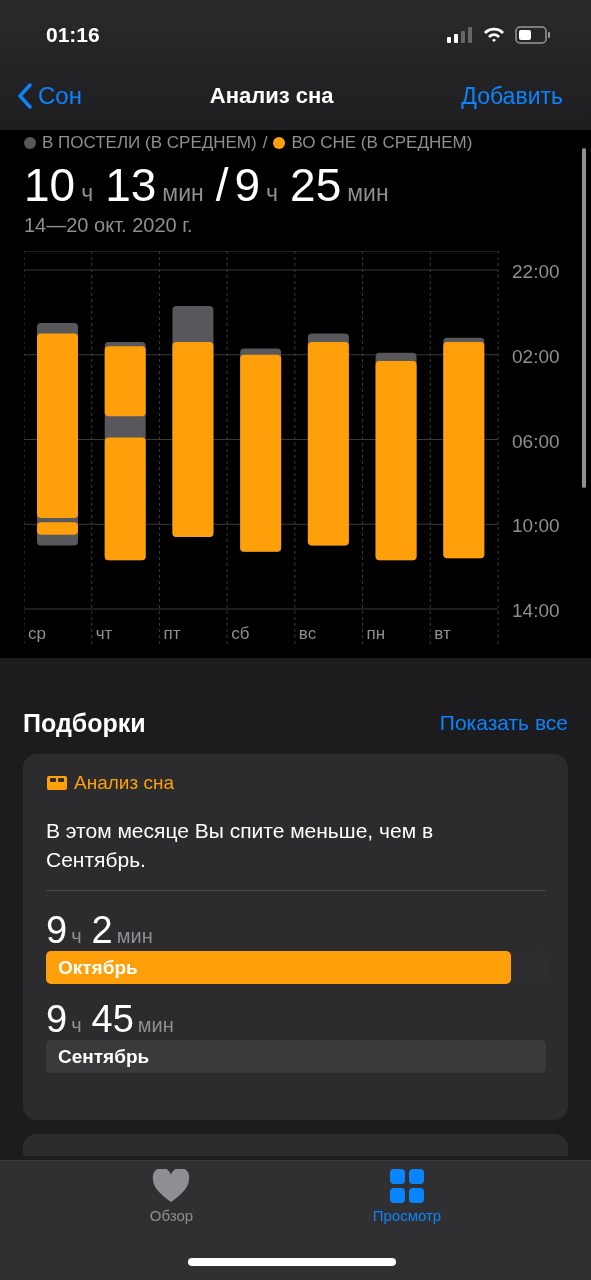  What do you see at coordinates (37, 633) in the screenshot?
I see `day-label: ср` at bounding box center [37, 633].